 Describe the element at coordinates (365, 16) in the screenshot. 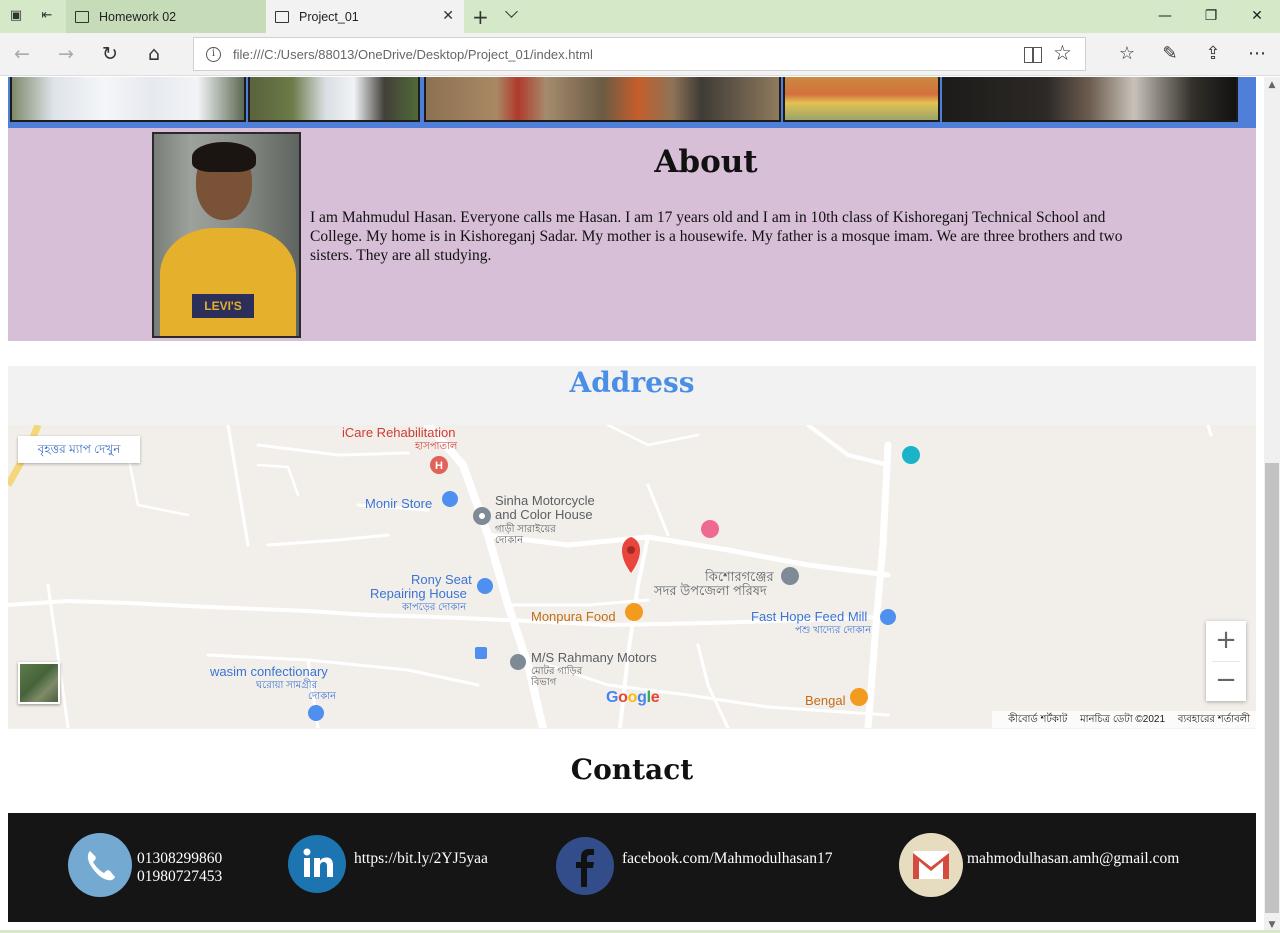

I see `tab-project: Project_01 ✕` at that location.